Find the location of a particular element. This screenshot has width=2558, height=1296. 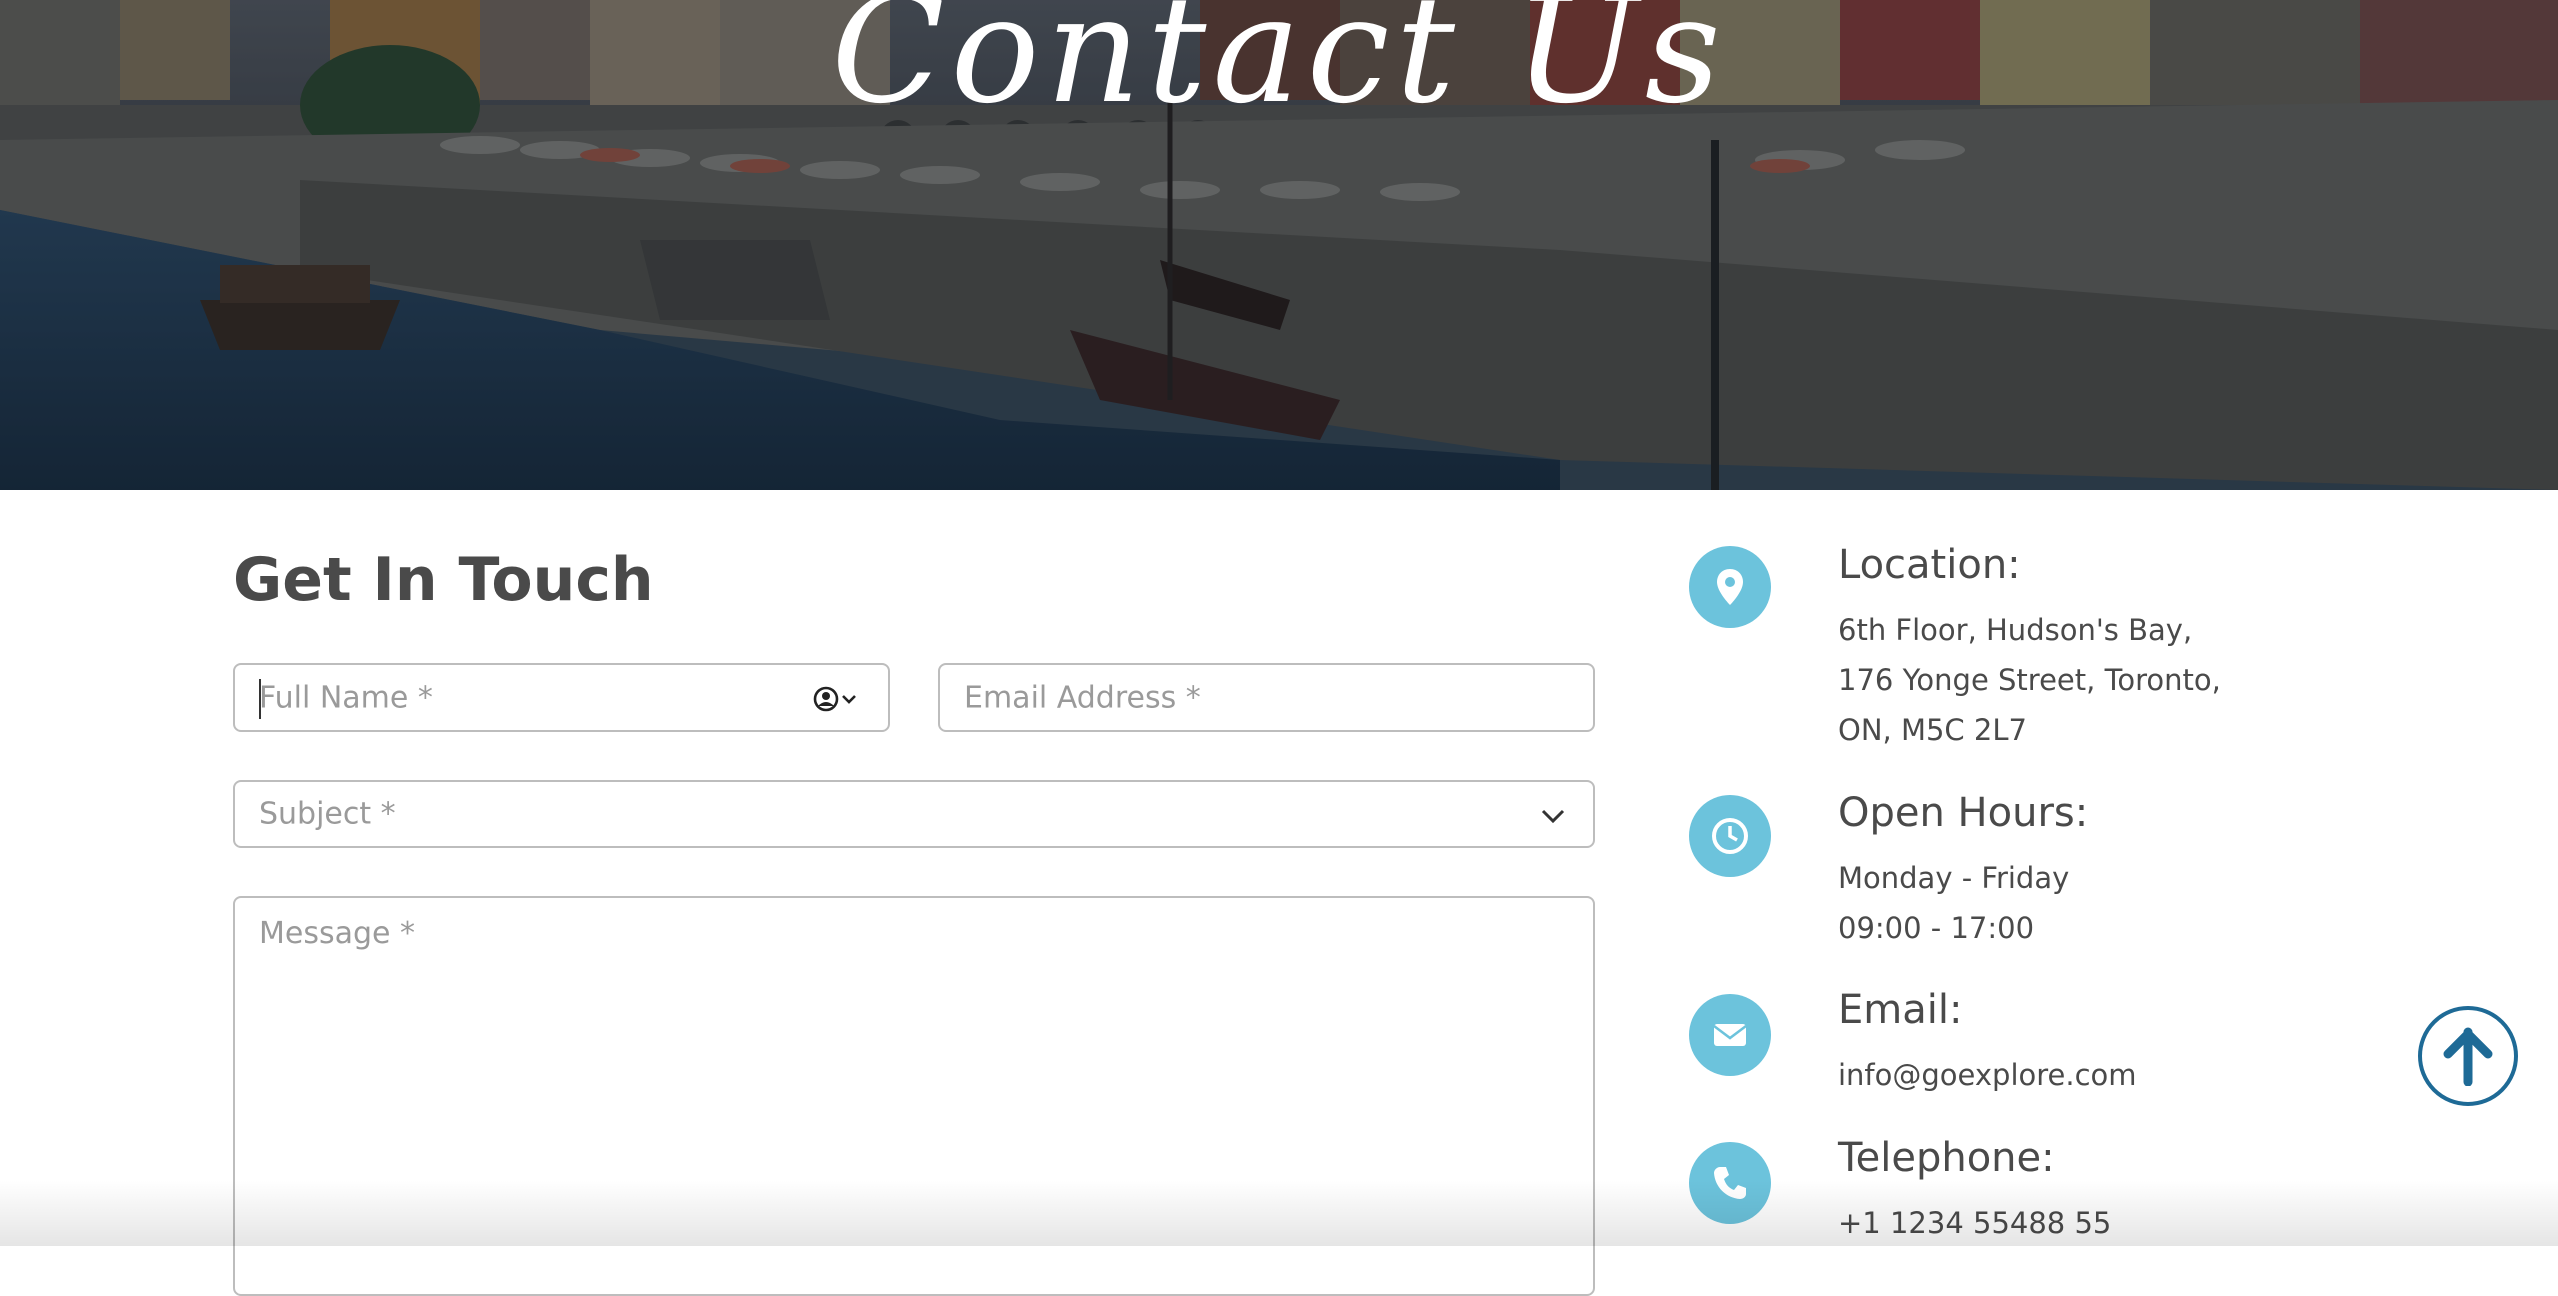

telephone-label: Telephone: is located at coordinates (1946, 1158).